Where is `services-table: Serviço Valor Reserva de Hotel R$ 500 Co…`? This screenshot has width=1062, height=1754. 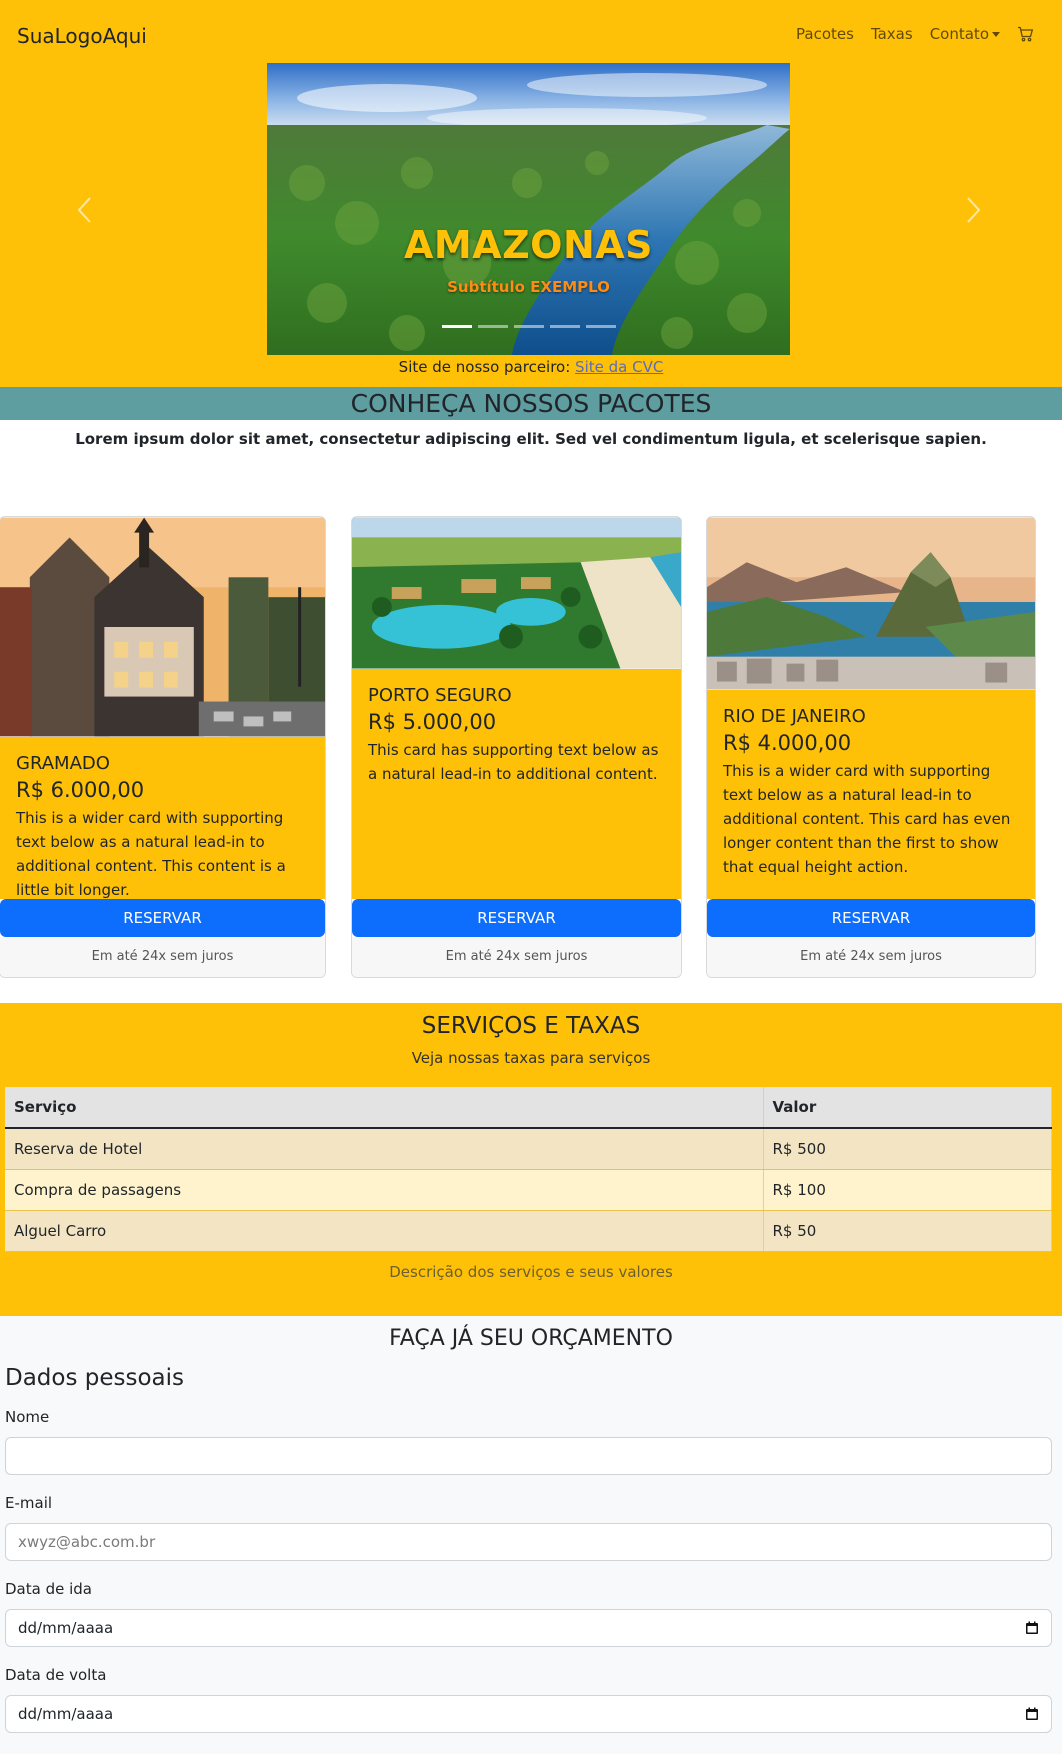 services-table: Serviço Valor Reserva de Hotel R$ 500 Co… is located at coordinates (528, 1169).